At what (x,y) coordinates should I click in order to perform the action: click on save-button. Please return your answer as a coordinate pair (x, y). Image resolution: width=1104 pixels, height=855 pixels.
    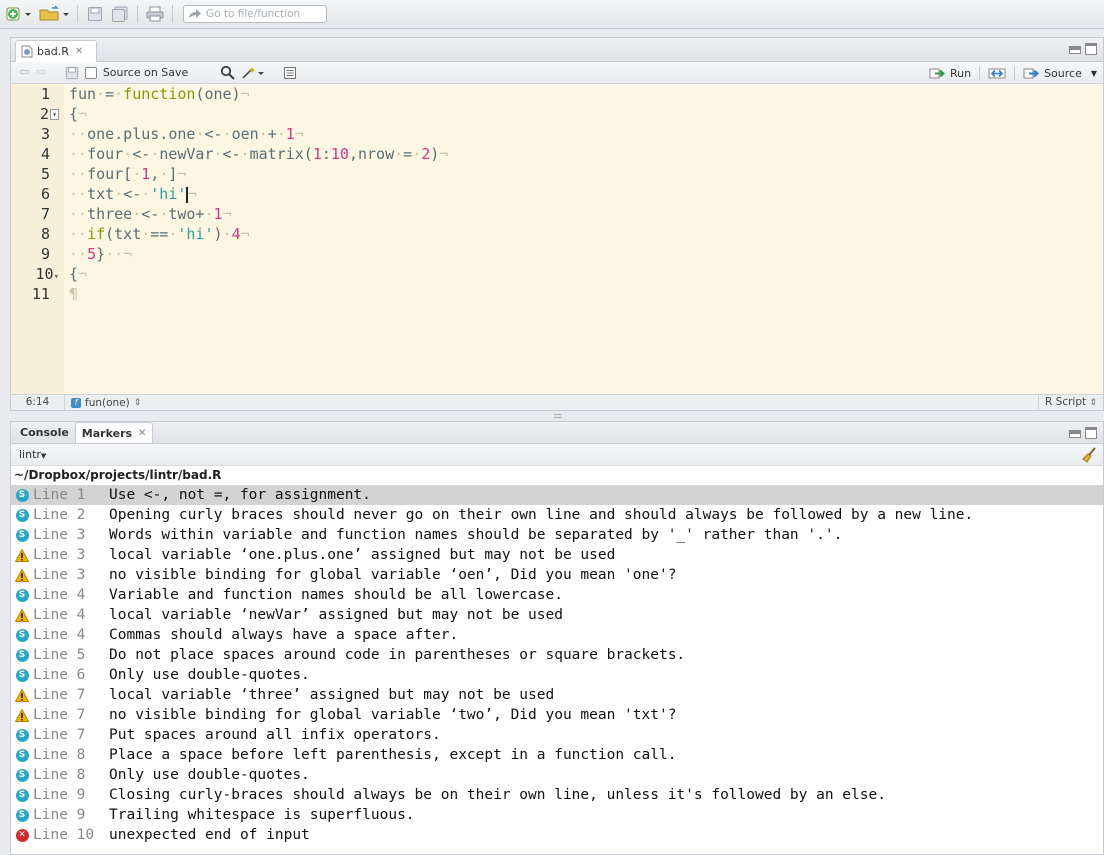
    Looking at the image, I should click on (95, 14).